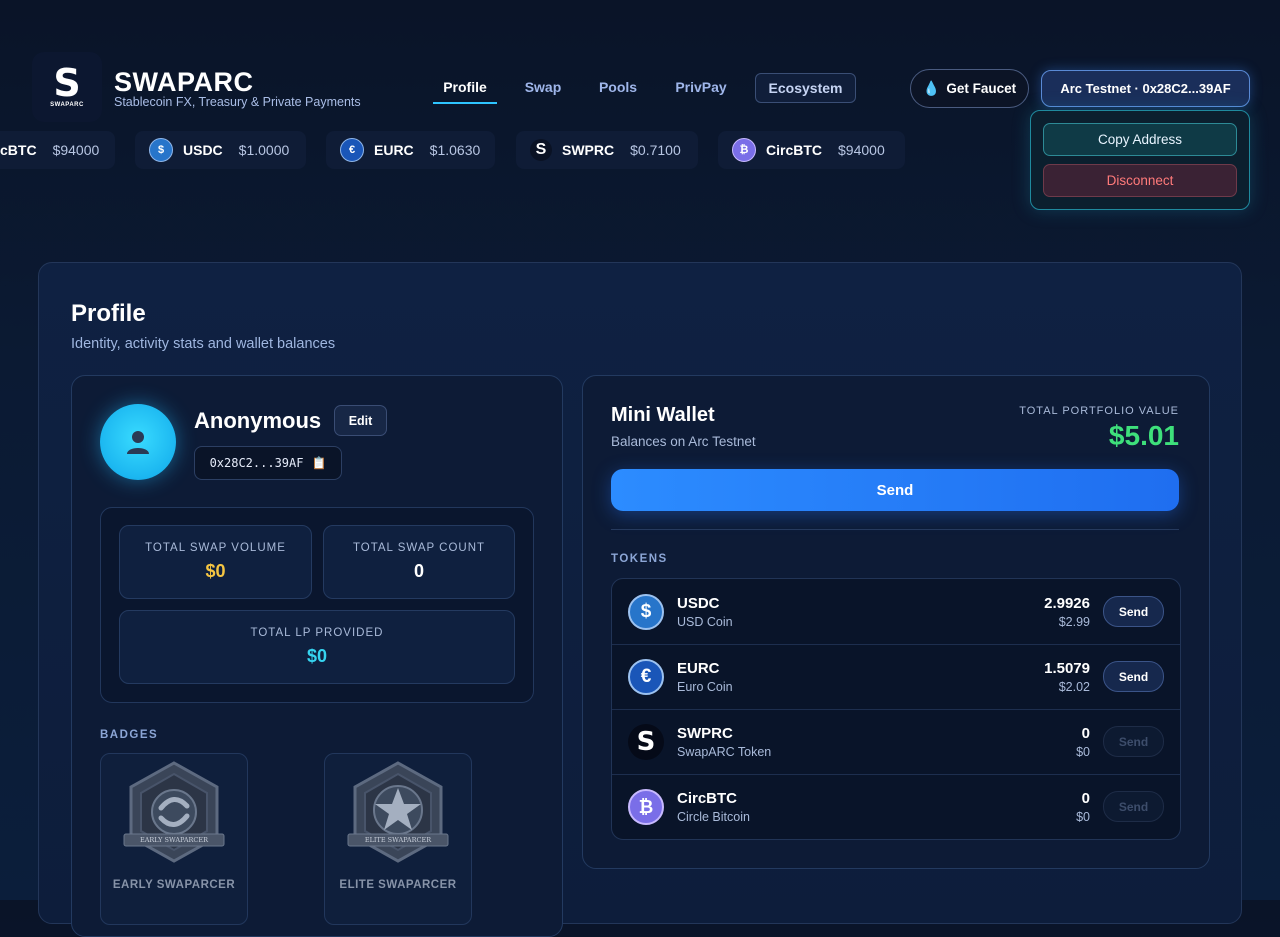 The height and width of the screenshot is (937, 1280). Describe the element at coordinates (67, 105) in the screenshot. I see `logo-wordmark: SWAPARC` at that location.